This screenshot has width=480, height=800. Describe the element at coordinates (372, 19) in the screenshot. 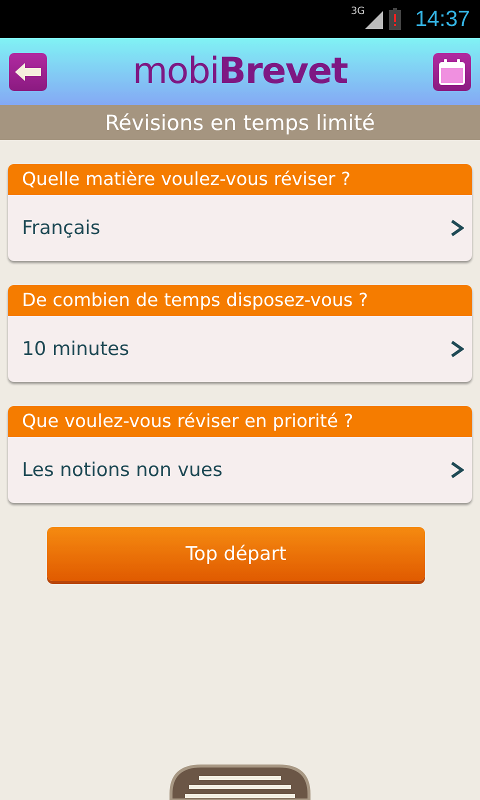

I see `signal-icon` at that location.